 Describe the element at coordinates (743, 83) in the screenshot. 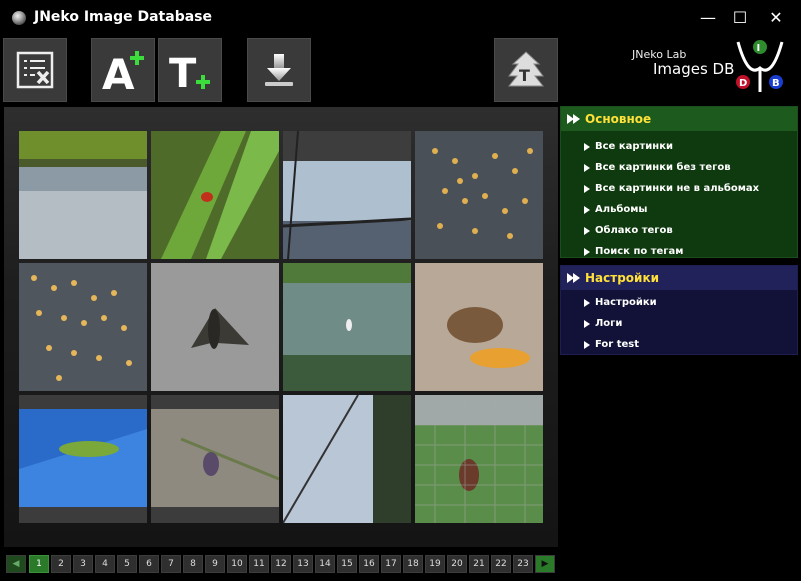

I see `svg-text: D` at that location.